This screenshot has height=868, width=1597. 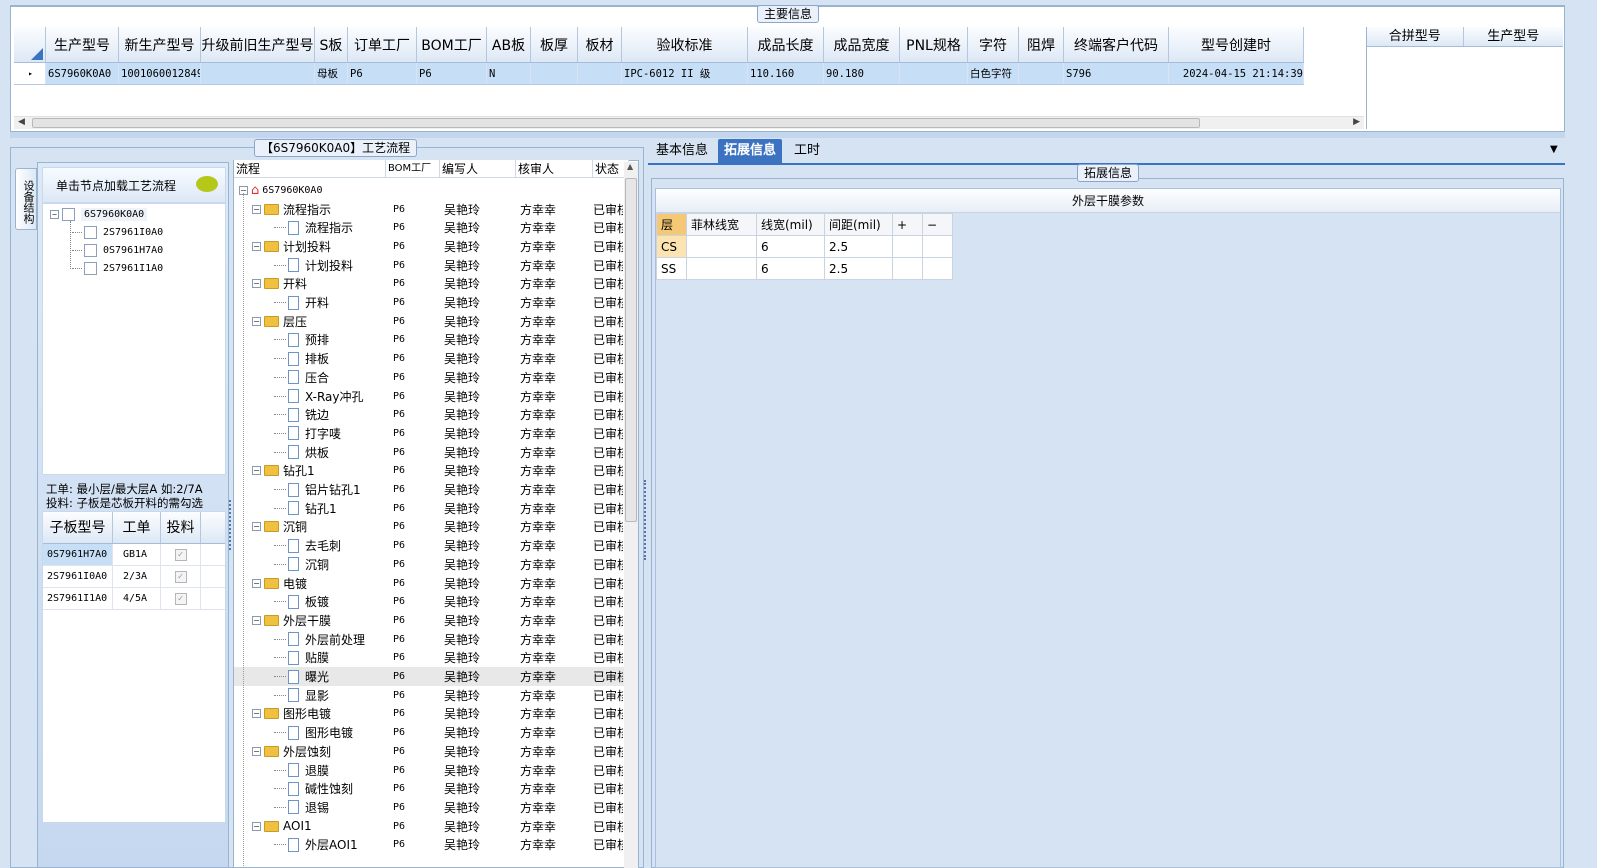 I want to click on param-col-header: 线宽(mil), so click(x=790, y=224).